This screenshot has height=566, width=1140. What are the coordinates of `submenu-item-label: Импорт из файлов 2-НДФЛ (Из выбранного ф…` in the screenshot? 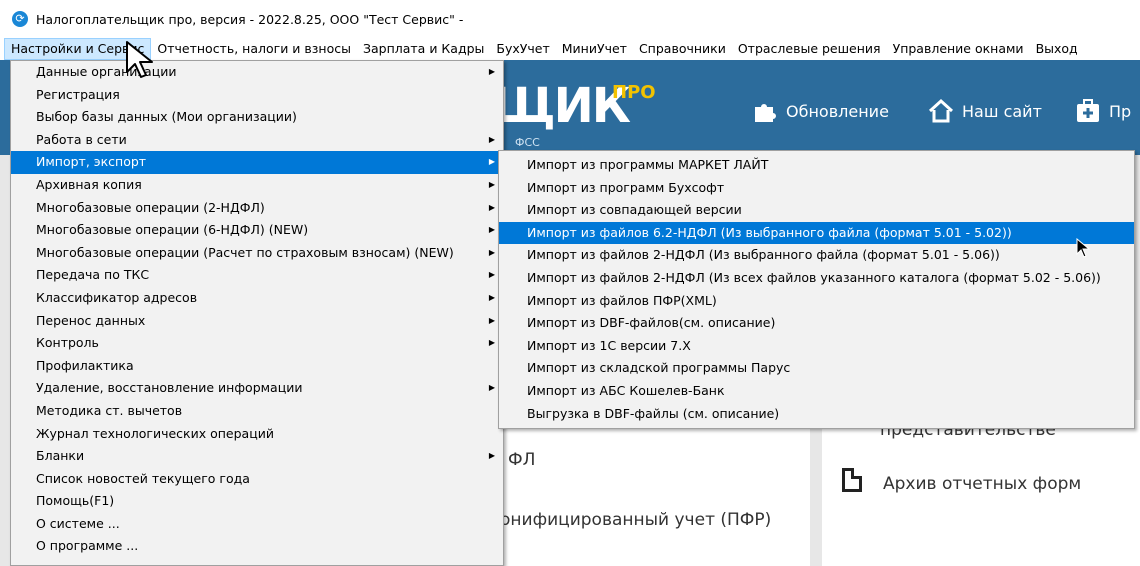 It's located at (763, 255).